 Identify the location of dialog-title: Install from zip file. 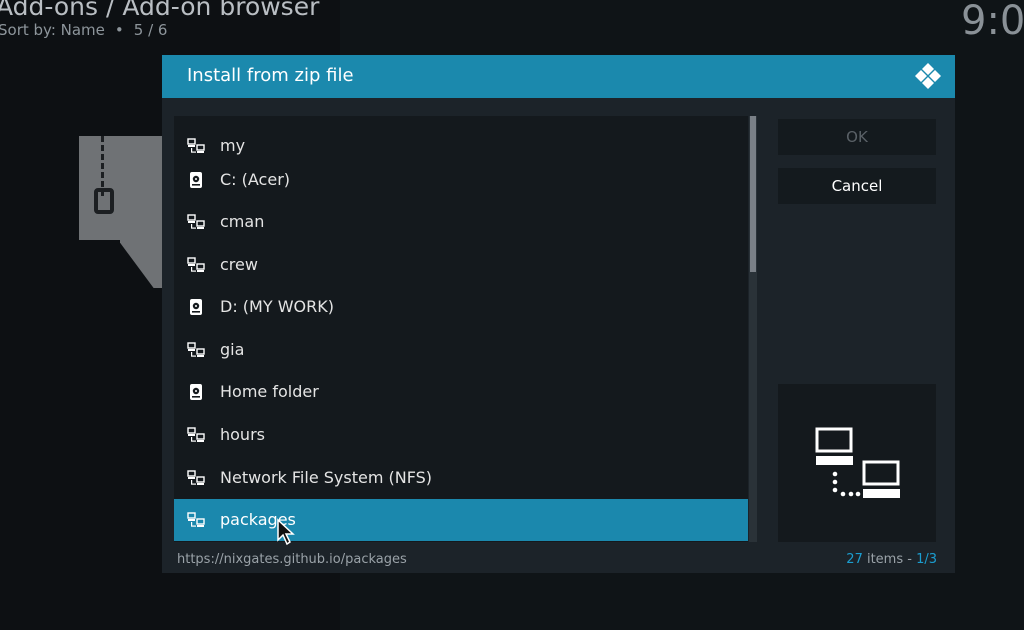
(270, 75).